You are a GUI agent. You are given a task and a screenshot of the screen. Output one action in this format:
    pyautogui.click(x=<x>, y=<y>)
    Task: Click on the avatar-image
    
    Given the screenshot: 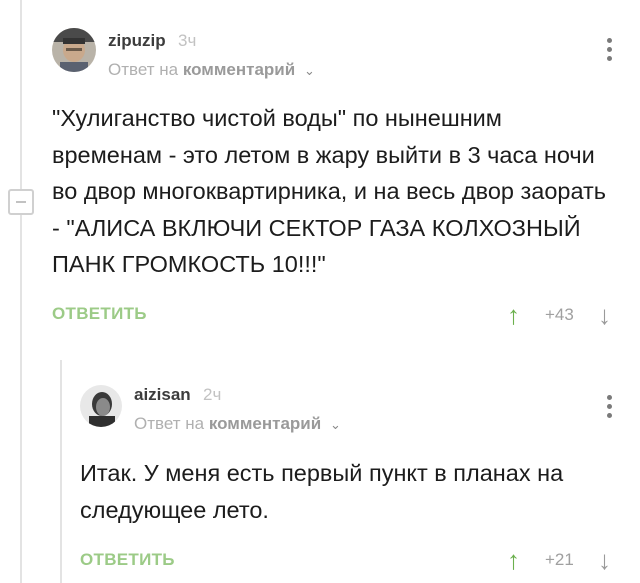 What is the action you would take?
    pyautogui.click(x=101, y=406)
    